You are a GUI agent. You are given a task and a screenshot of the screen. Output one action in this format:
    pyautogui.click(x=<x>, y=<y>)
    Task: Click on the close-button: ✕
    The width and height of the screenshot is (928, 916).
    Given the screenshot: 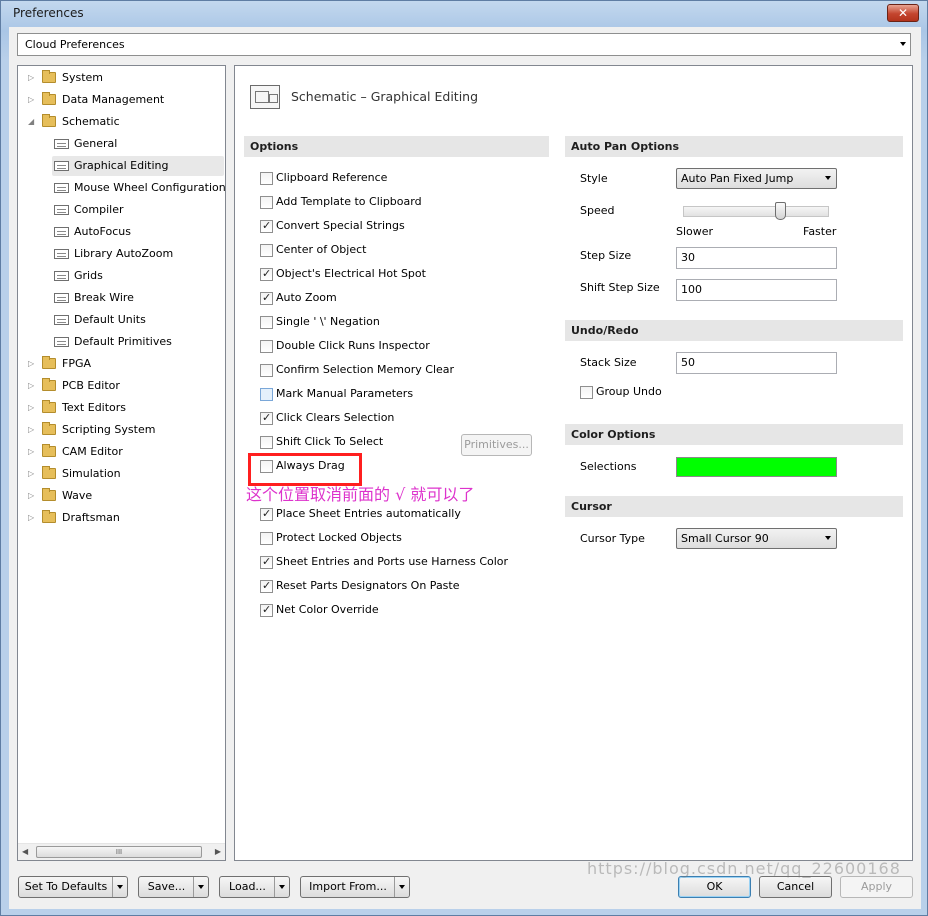 What is the action you would take?
    pyautogui.click(x=903, y=13)
    